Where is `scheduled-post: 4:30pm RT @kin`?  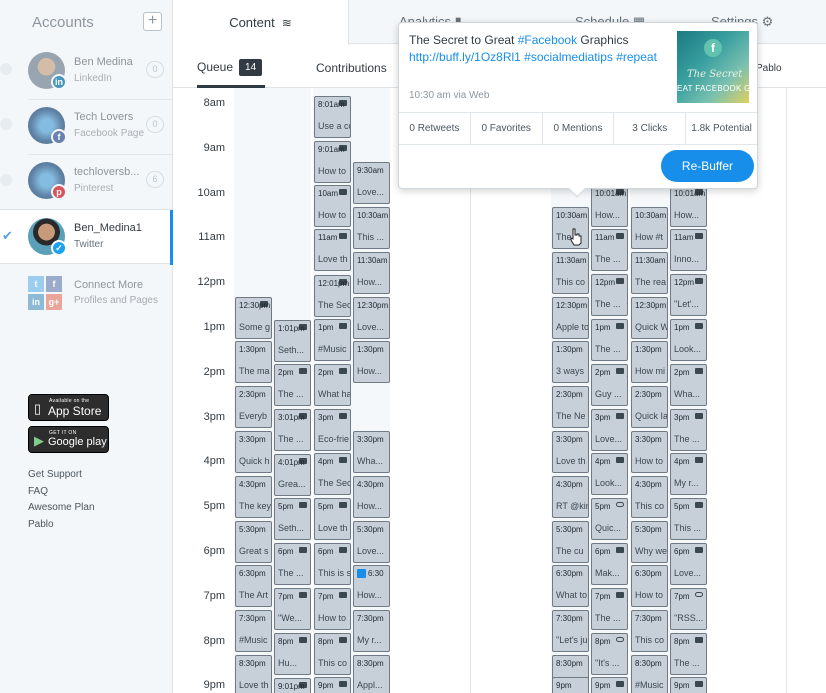 scheduled-post: 4:30pm RT @kin is located at coordinates (570, 496).